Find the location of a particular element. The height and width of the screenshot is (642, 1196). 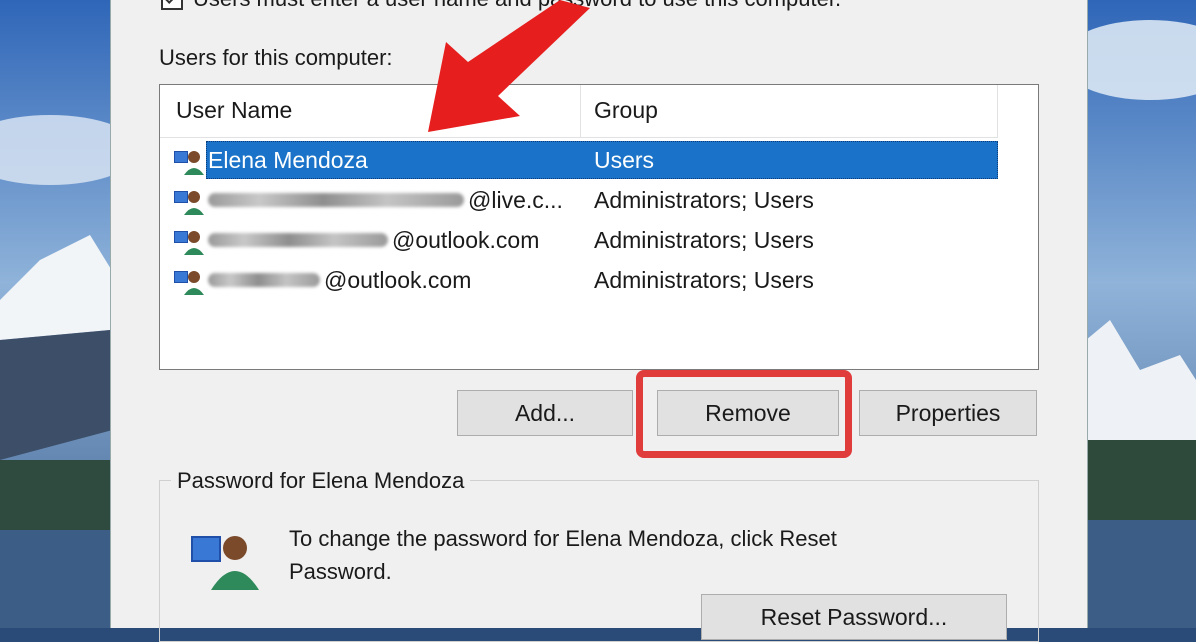

column-header-user-name: User Name is located at coordinates (234, 110).